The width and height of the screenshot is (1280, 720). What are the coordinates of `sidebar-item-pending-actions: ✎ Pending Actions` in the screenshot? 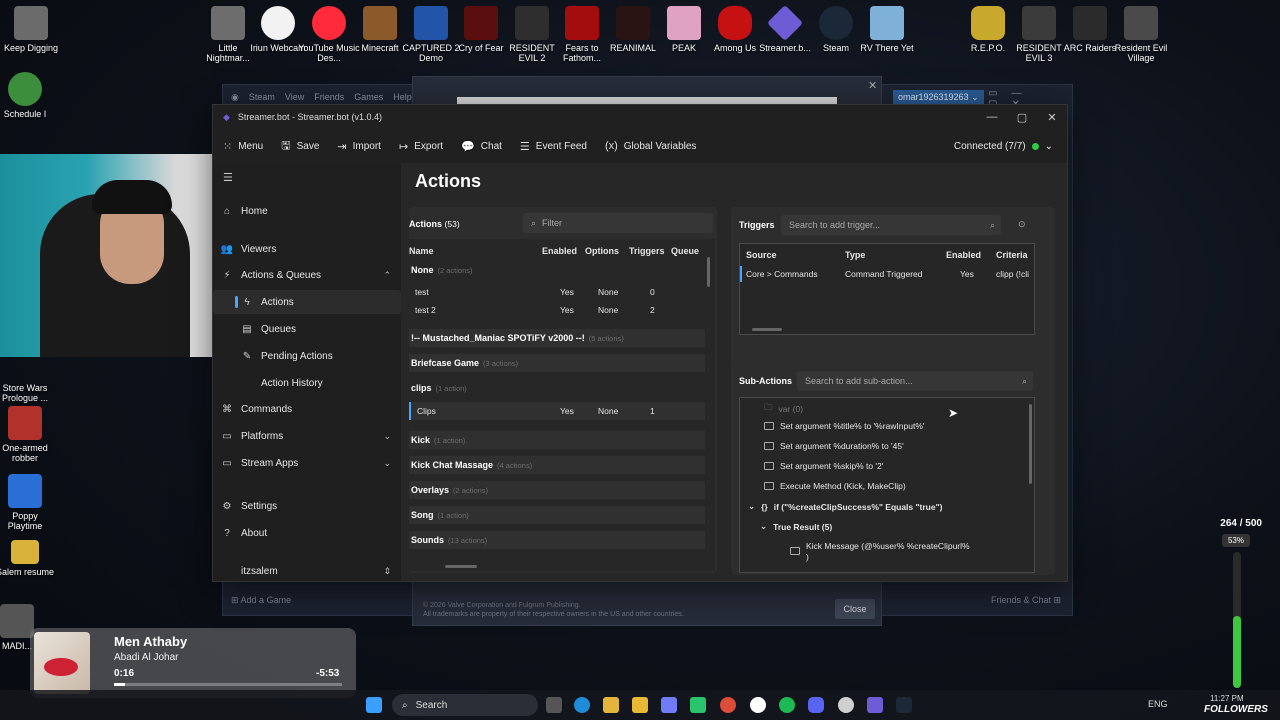 It's located at (307, 356).